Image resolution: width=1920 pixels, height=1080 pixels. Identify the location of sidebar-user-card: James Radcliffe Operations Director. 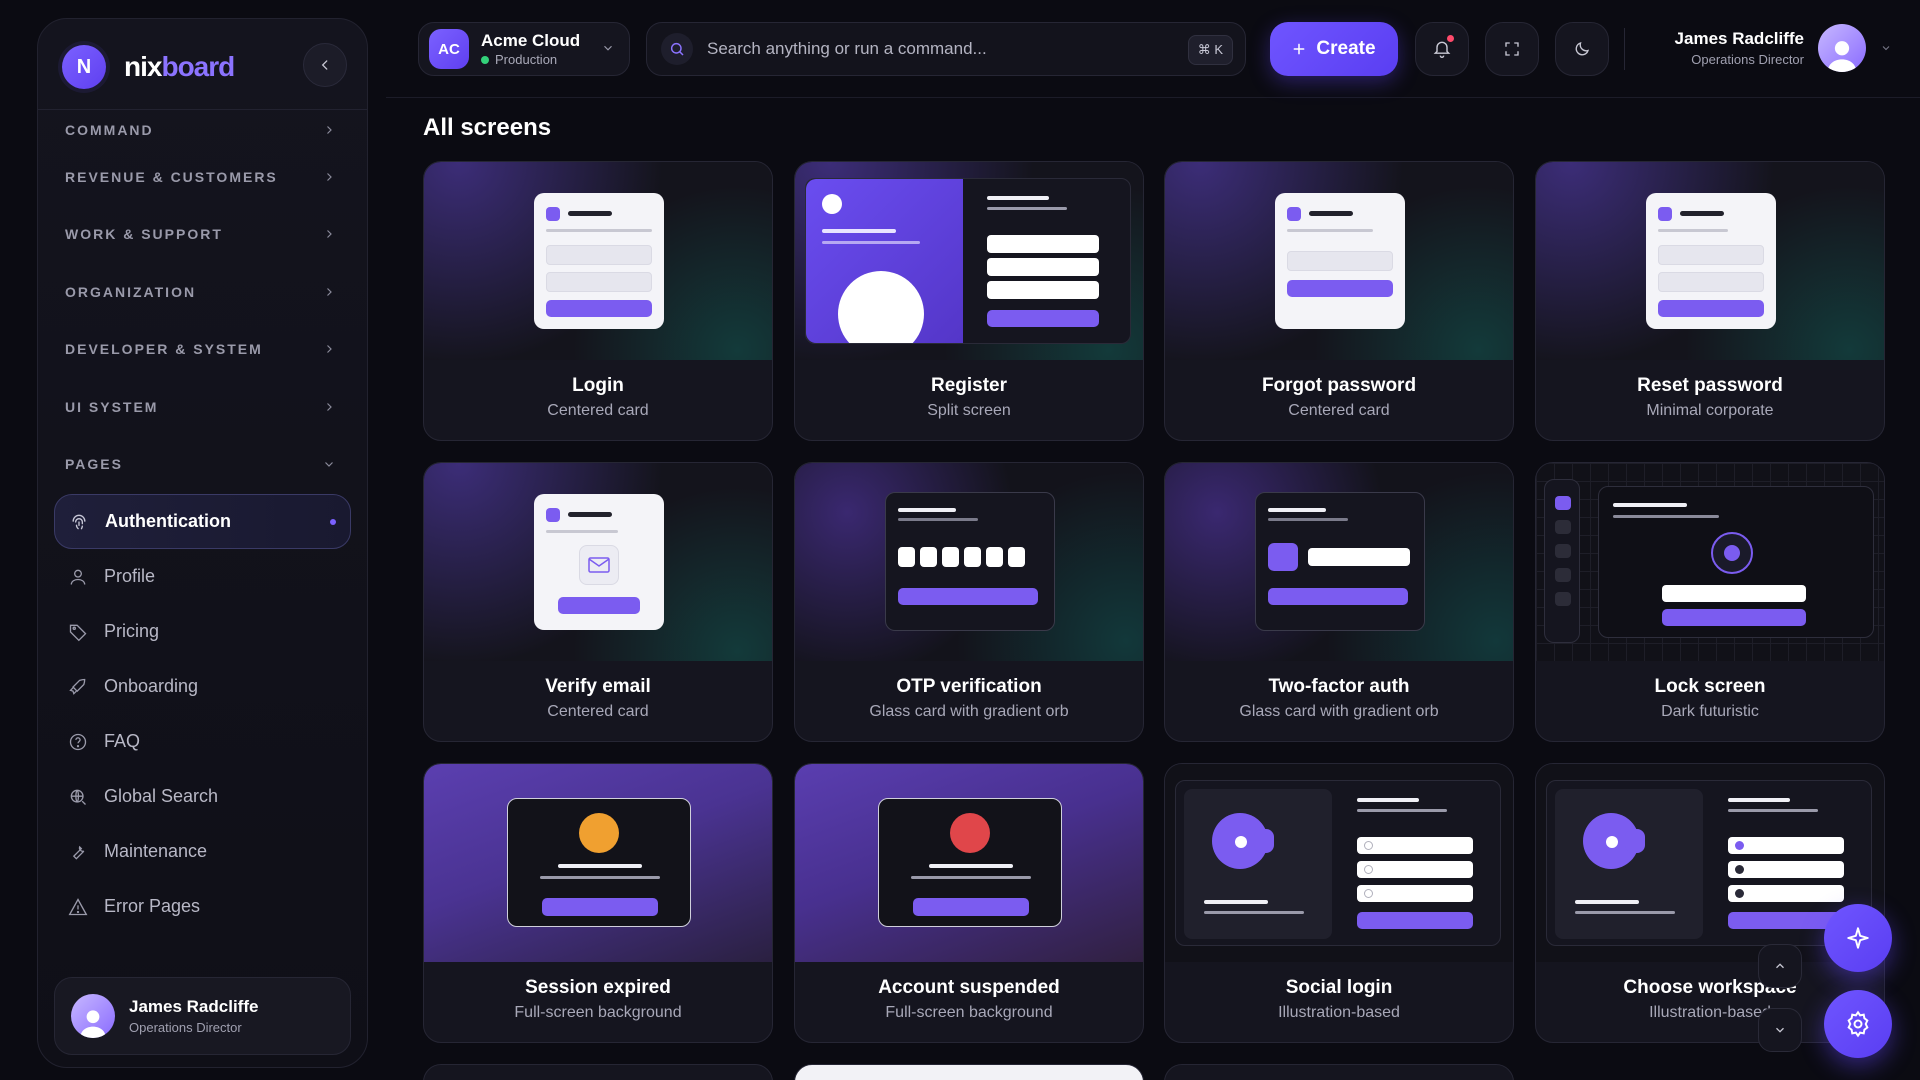
(202, 1016).